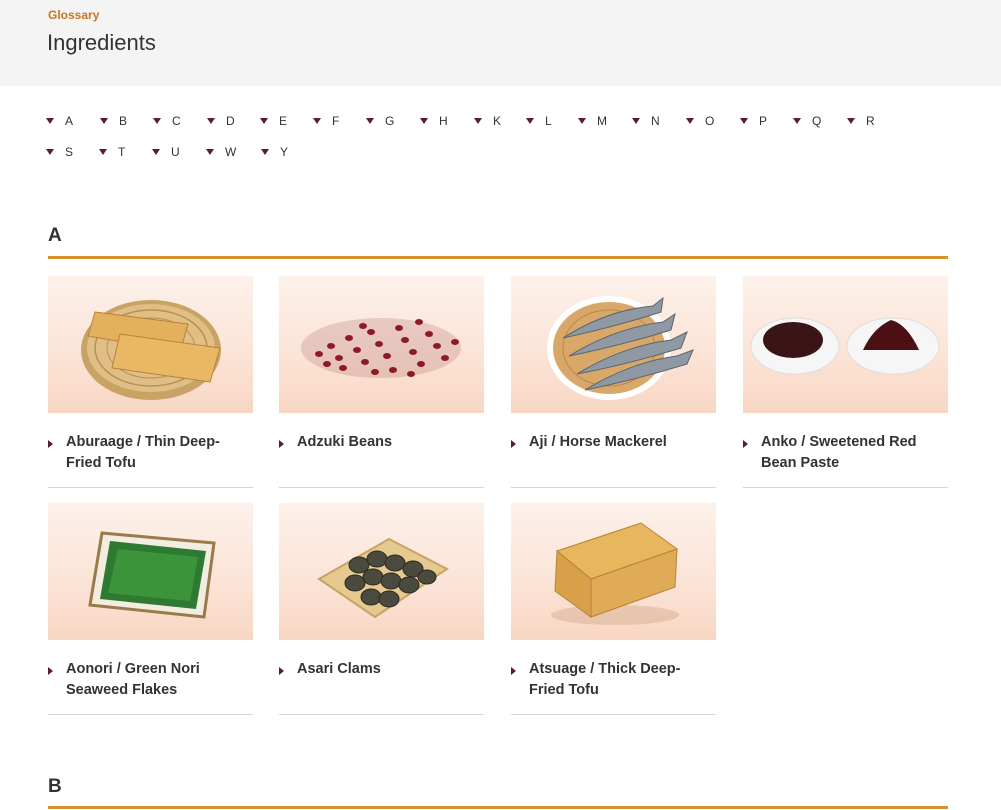 This screenshot has width=1001, height=810. I want to click on ingredient-card-aonori: Aonori / Green Nori Seaweed Flakes, so click(150, 609).